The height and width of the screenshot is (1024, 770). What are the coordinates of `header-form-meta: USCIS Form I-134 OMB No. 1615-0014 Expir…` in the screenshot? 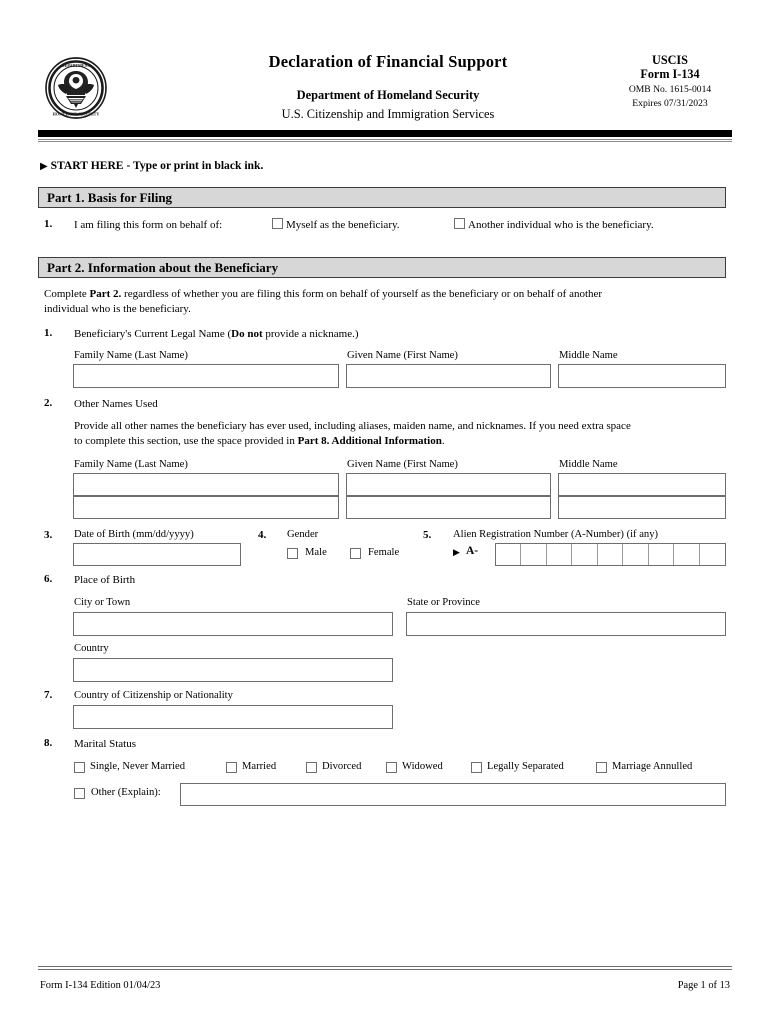 It's located at (670, 81).